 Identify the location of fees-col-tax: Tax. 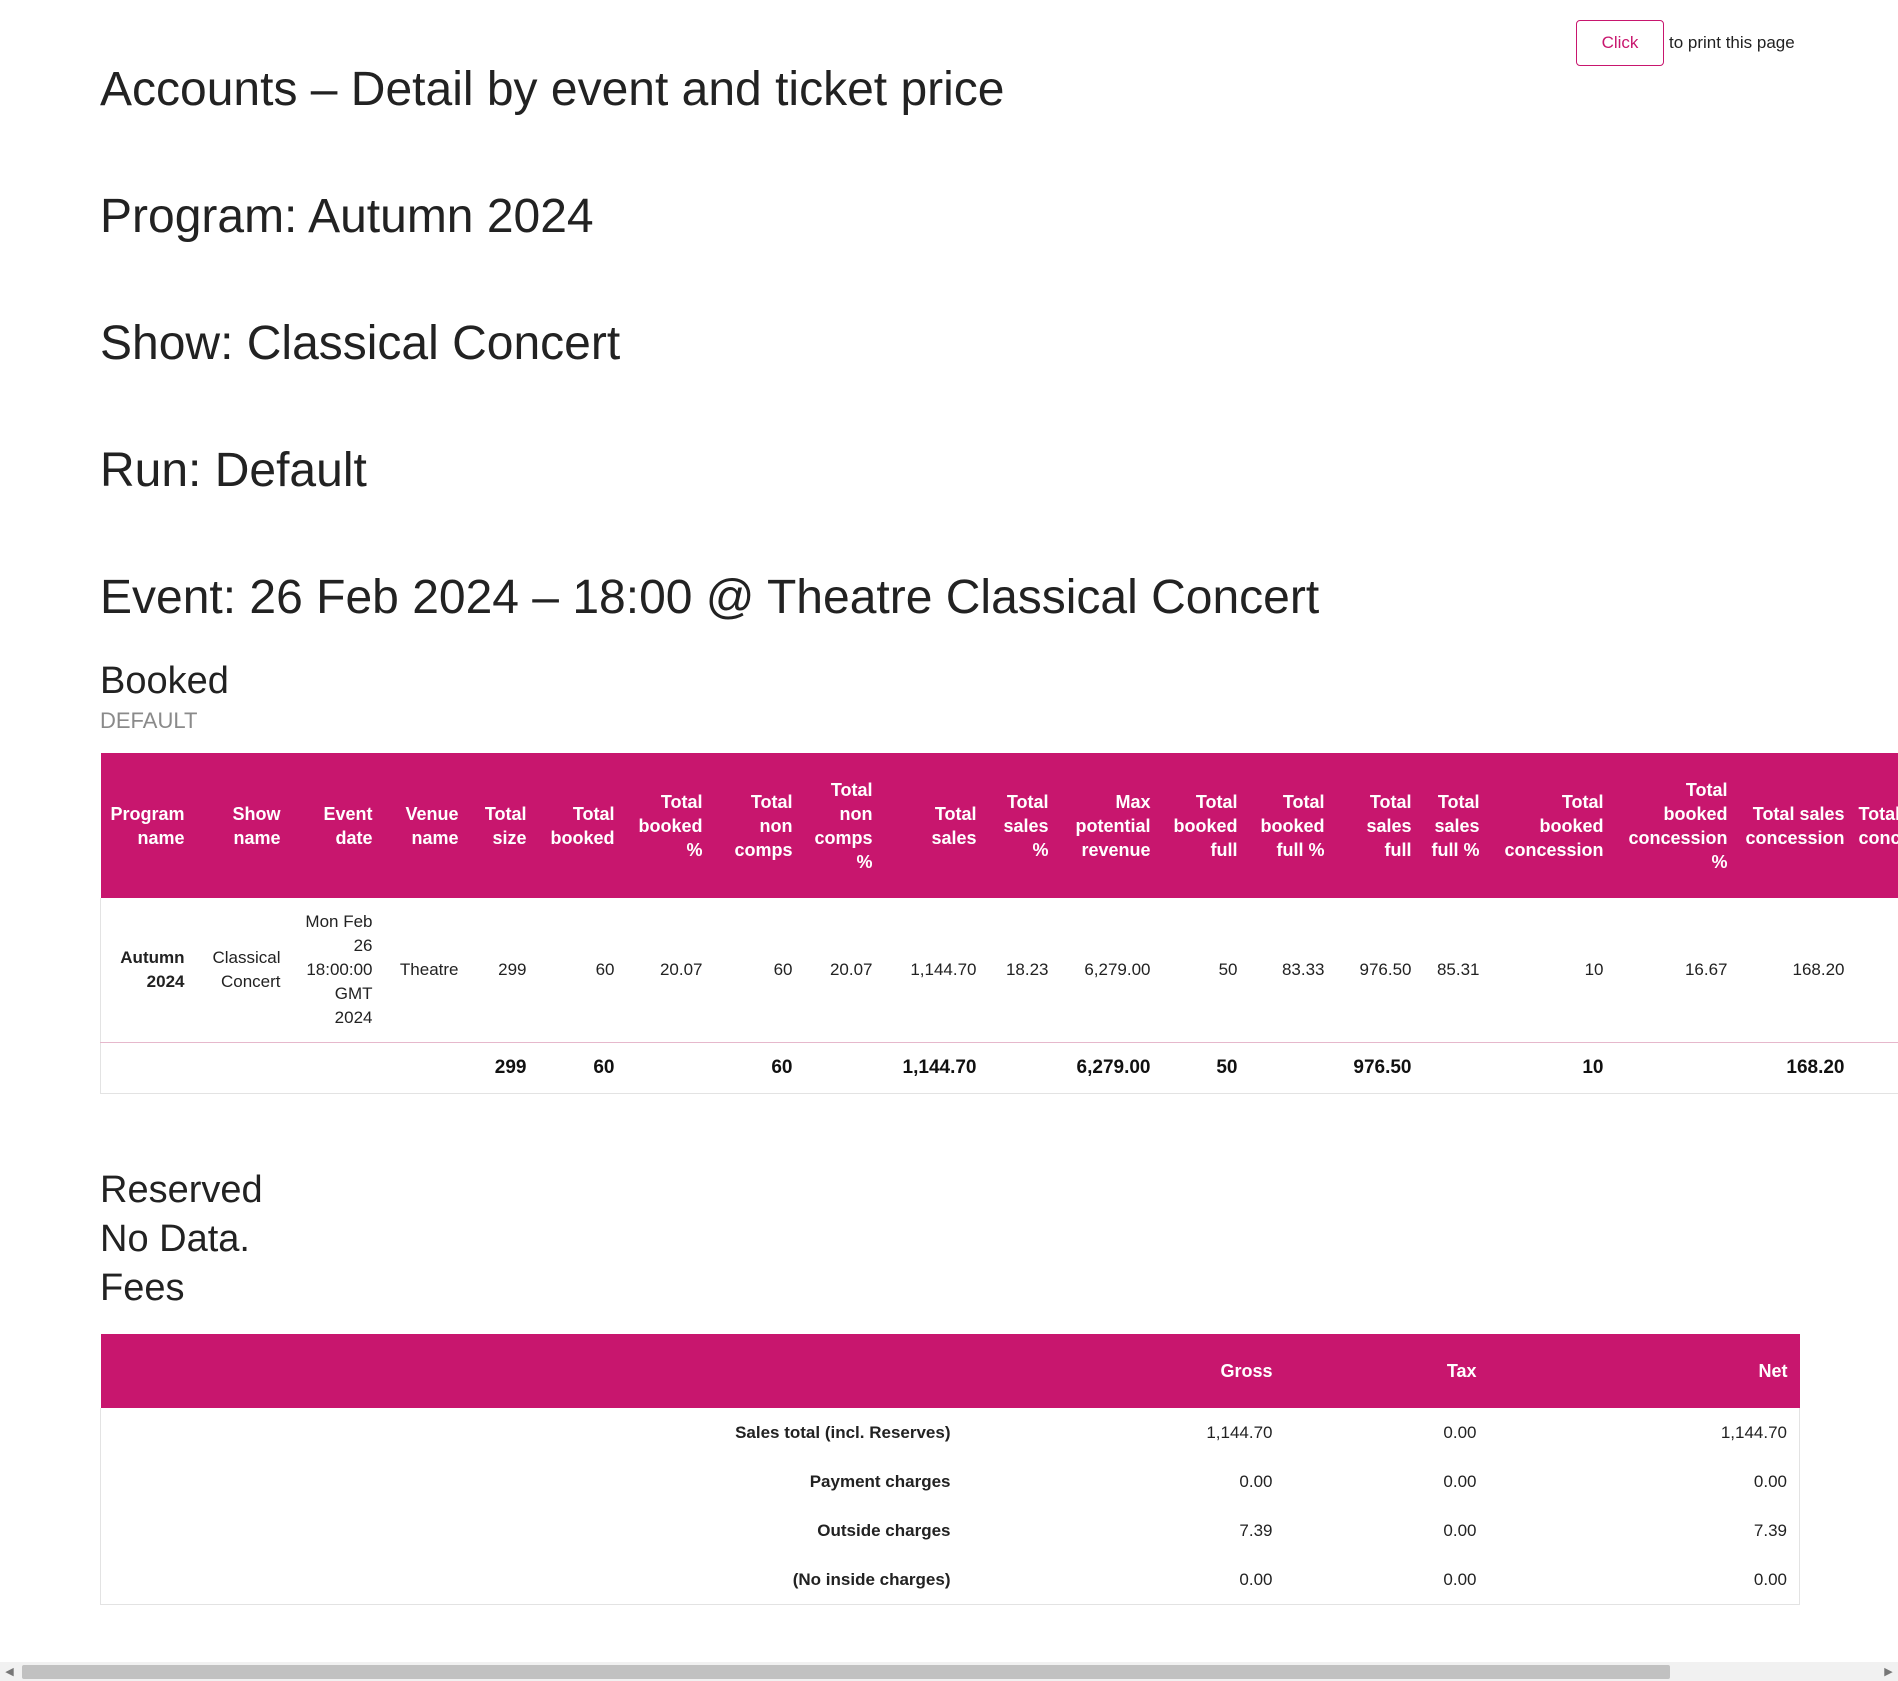
(1386, 1371).